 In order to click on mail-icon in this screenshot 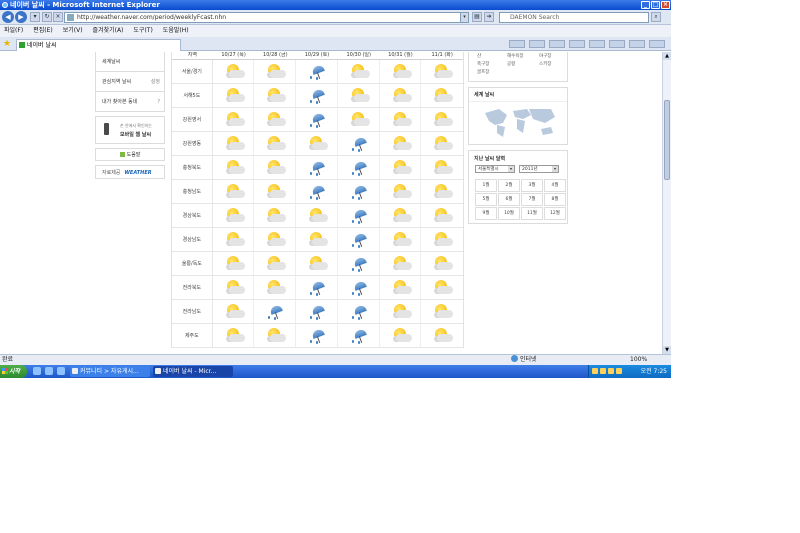, I will do `click(557, 44)`.